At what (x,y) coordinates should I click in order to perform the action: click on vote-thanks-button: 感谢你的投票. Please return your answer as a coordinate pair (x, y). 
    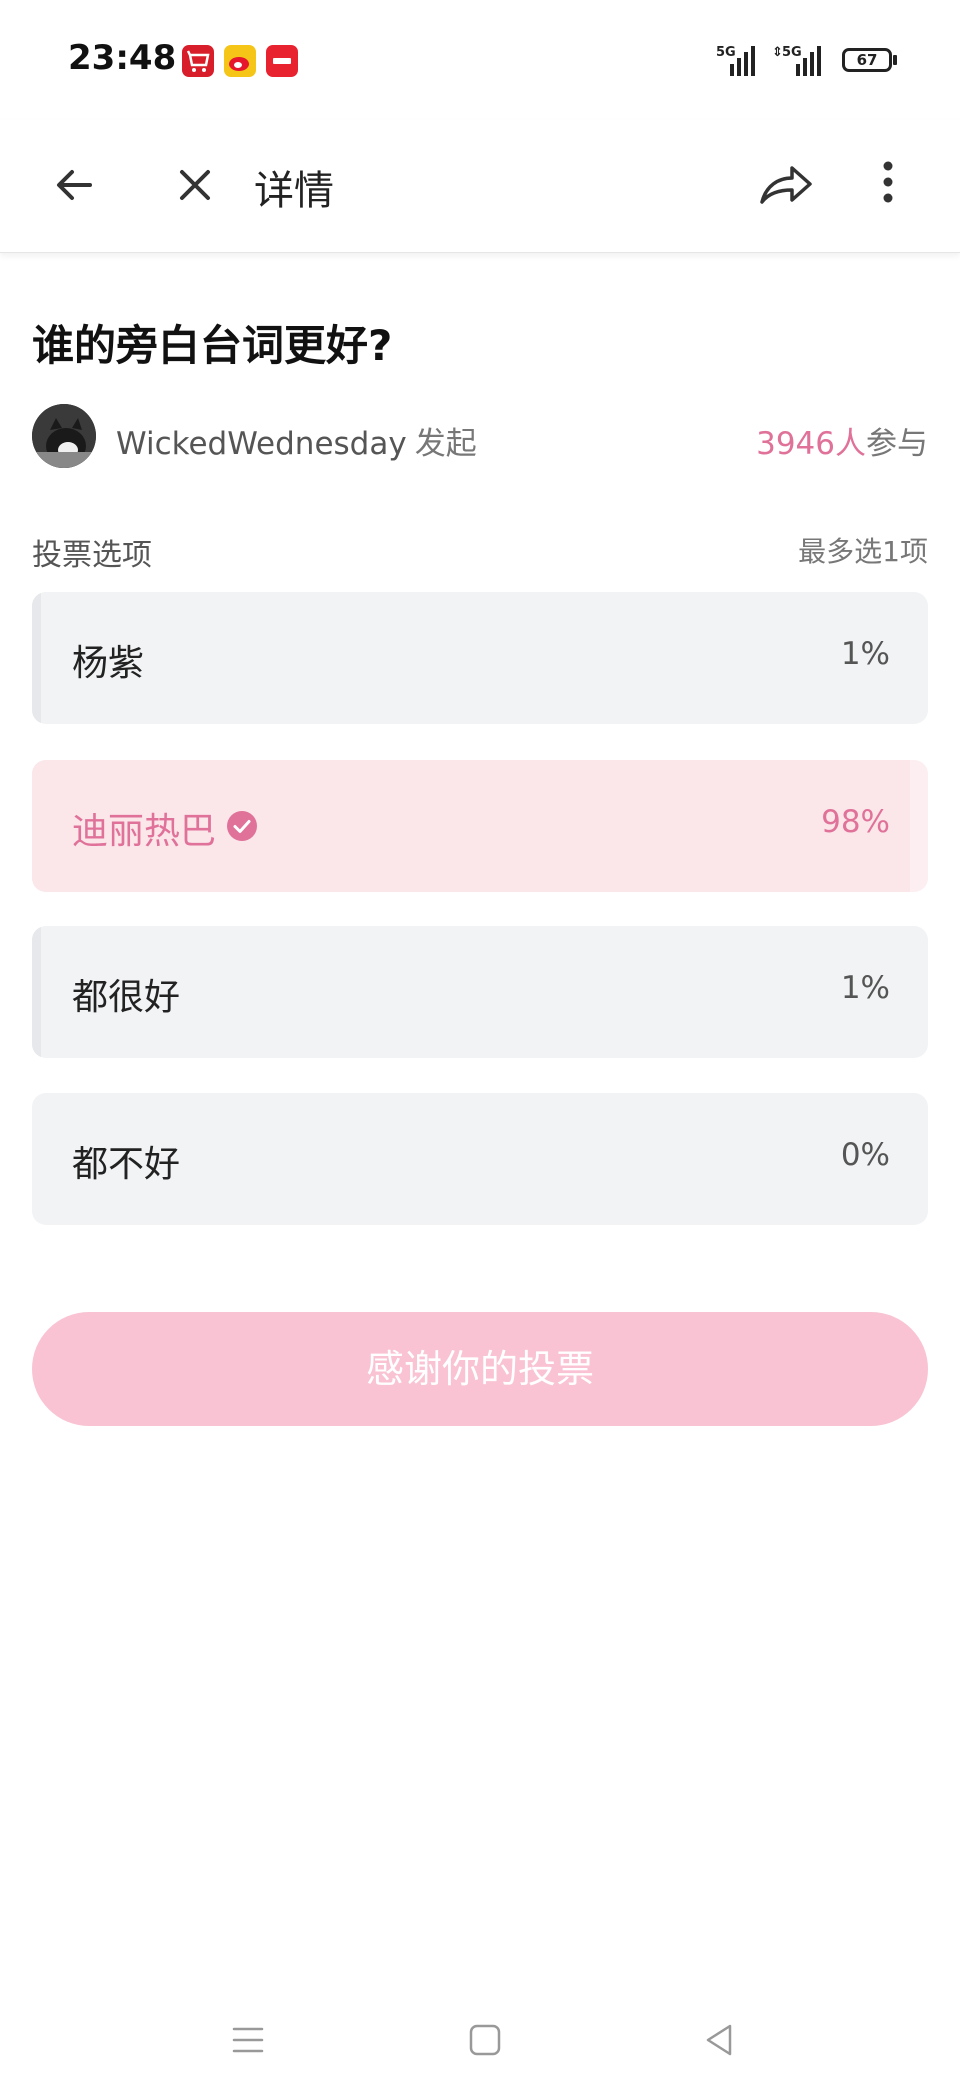
    Looking at the image, I should click on (480, 1369).